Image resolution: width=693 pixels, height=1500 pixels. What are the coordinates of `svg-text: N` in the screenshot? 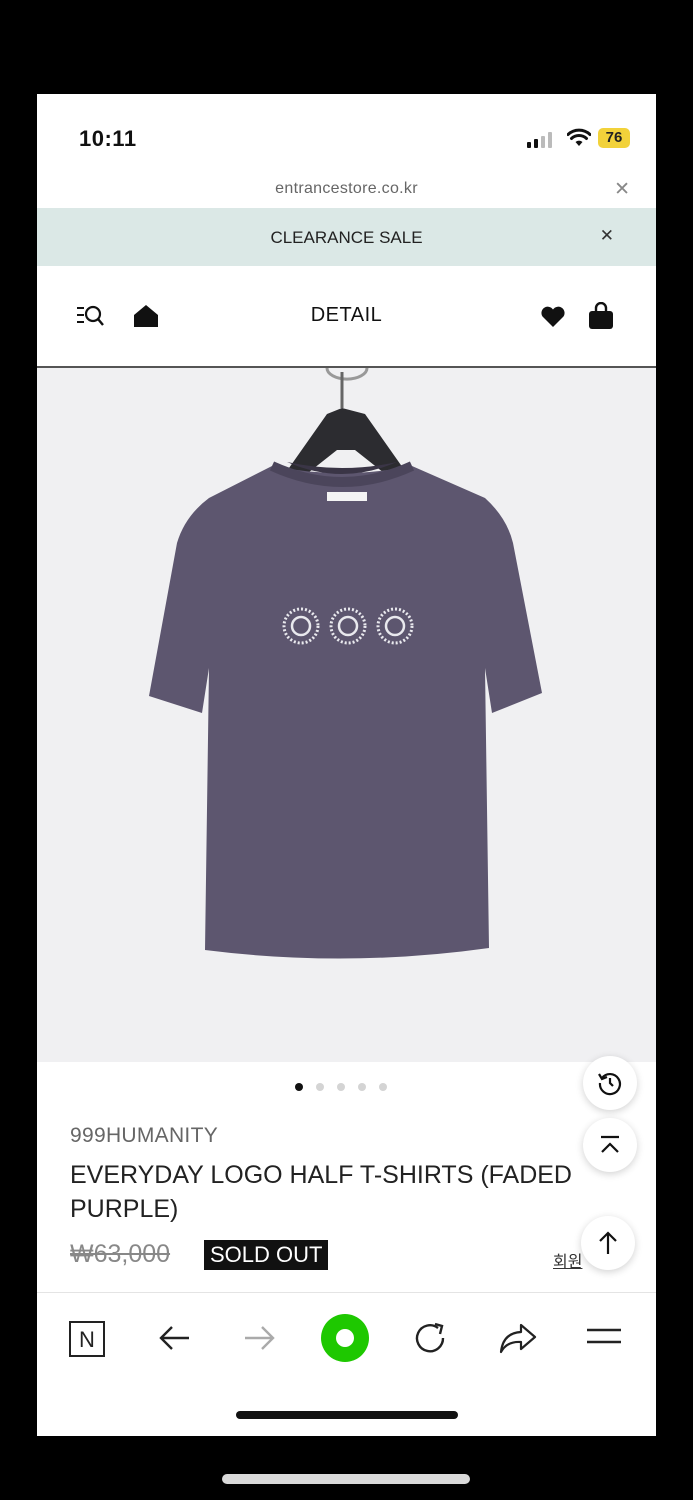 It's located at (87, 1339).